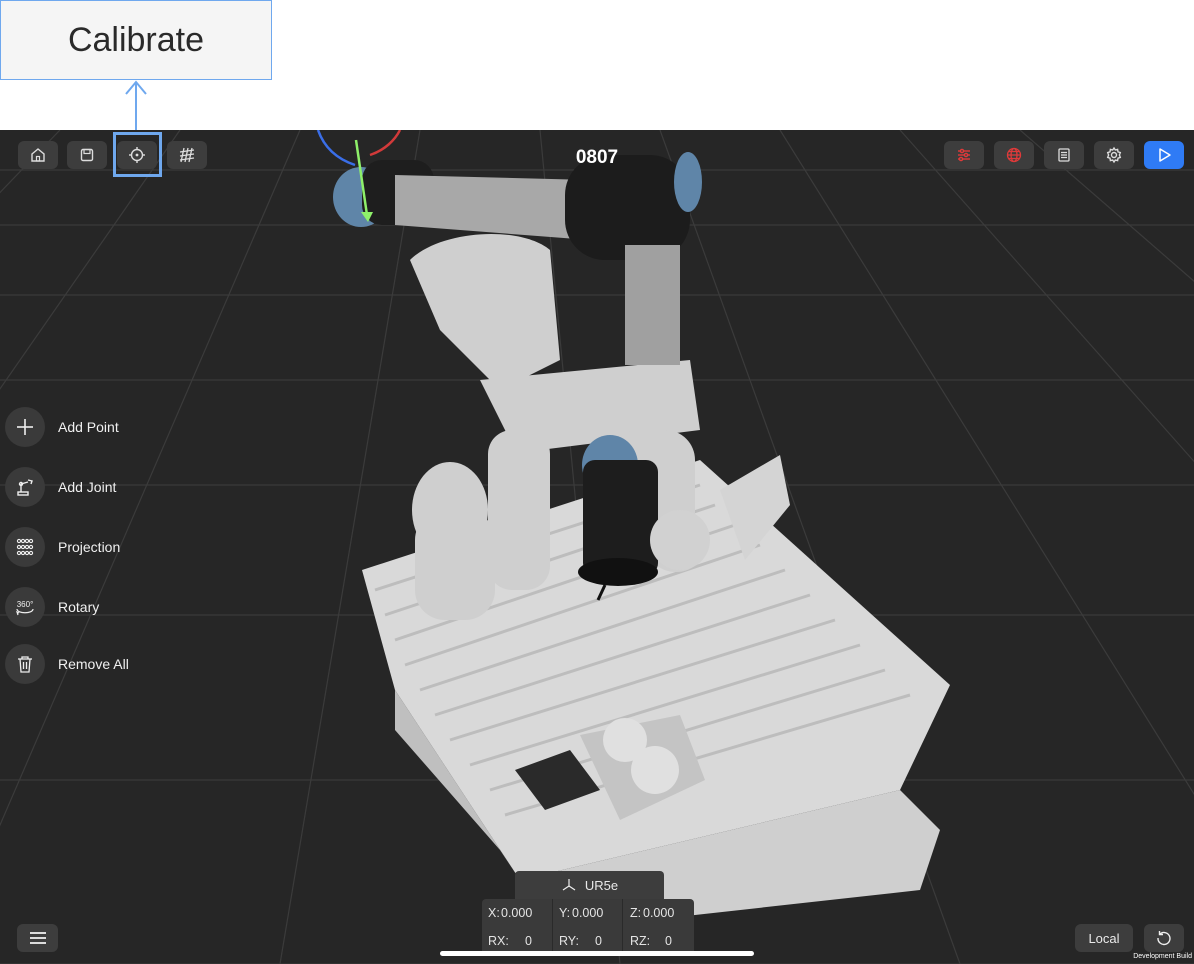 The height and width of the screenshot is (964, 1194). I want to click on z-label: Z:, so click(636, 913).